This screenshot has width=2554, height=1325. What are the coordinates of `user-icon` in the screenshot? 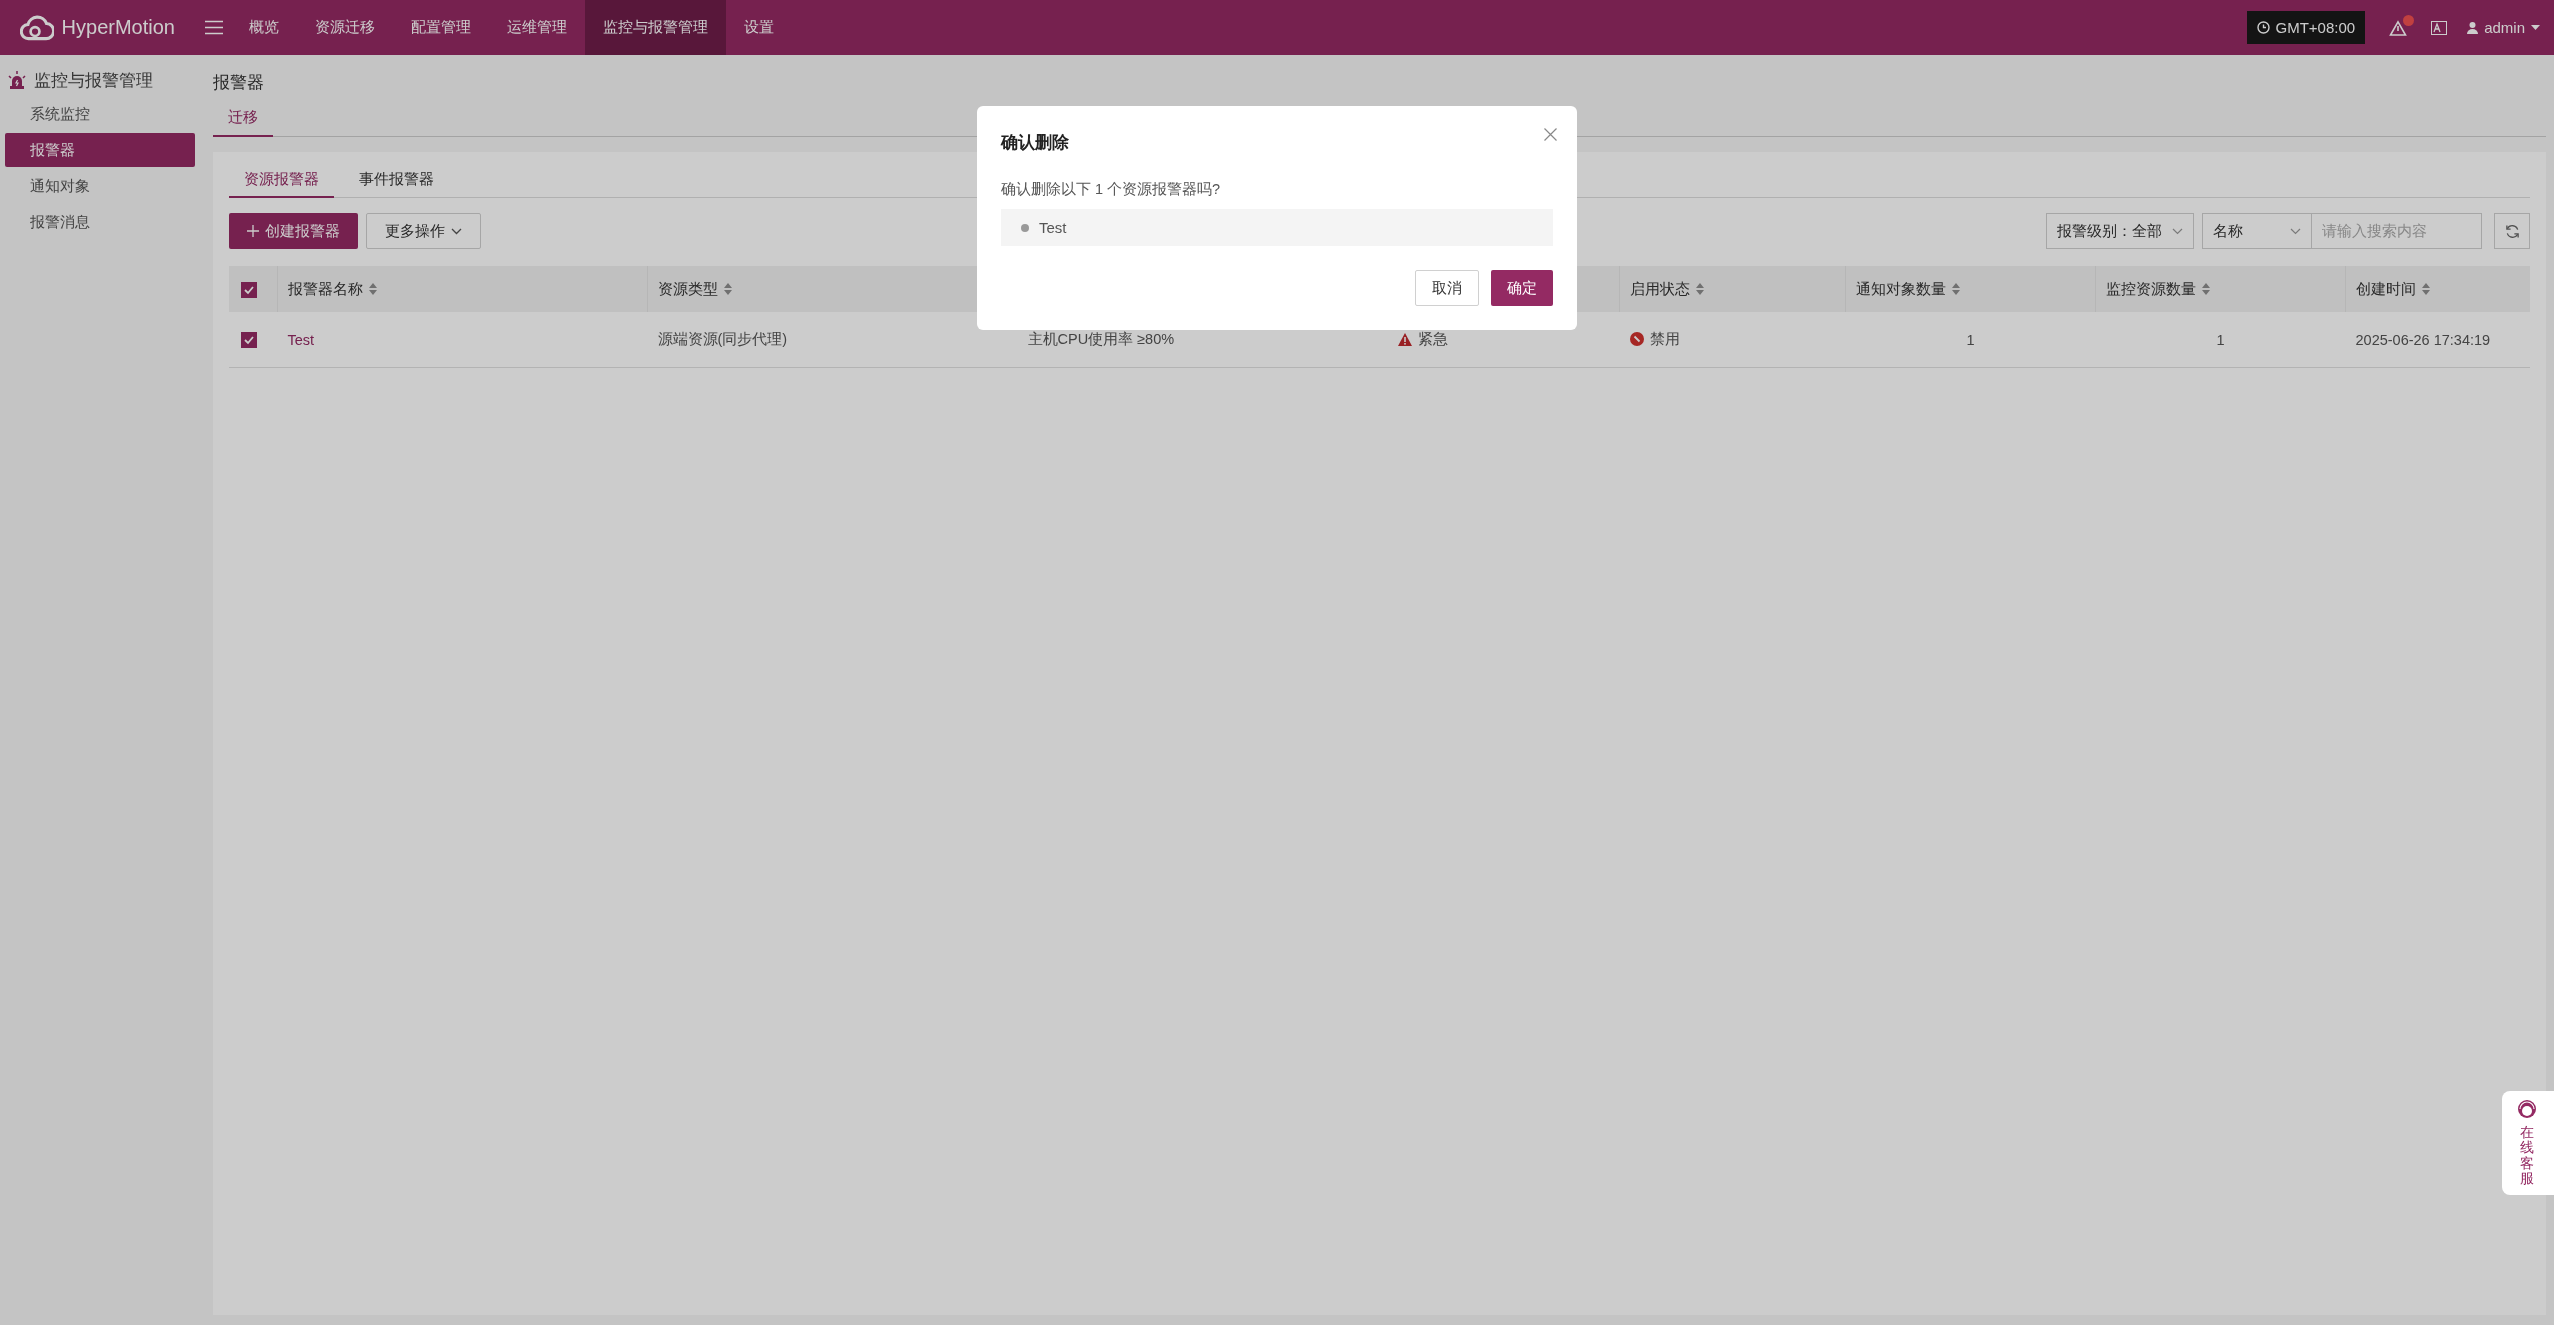 It's located at (2473, 27).